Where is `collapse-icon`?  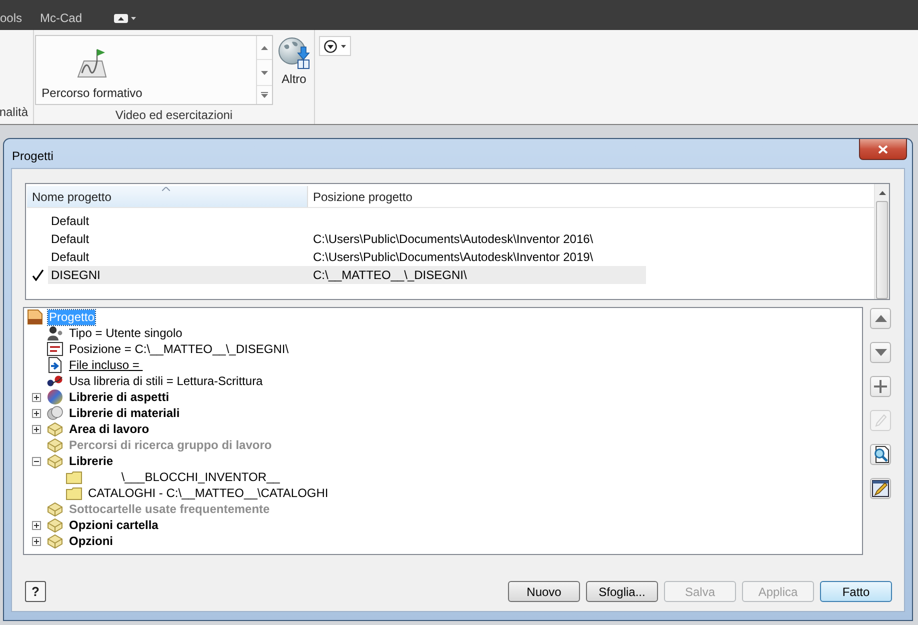
collapse-icon is located at coordinates (36, 461).